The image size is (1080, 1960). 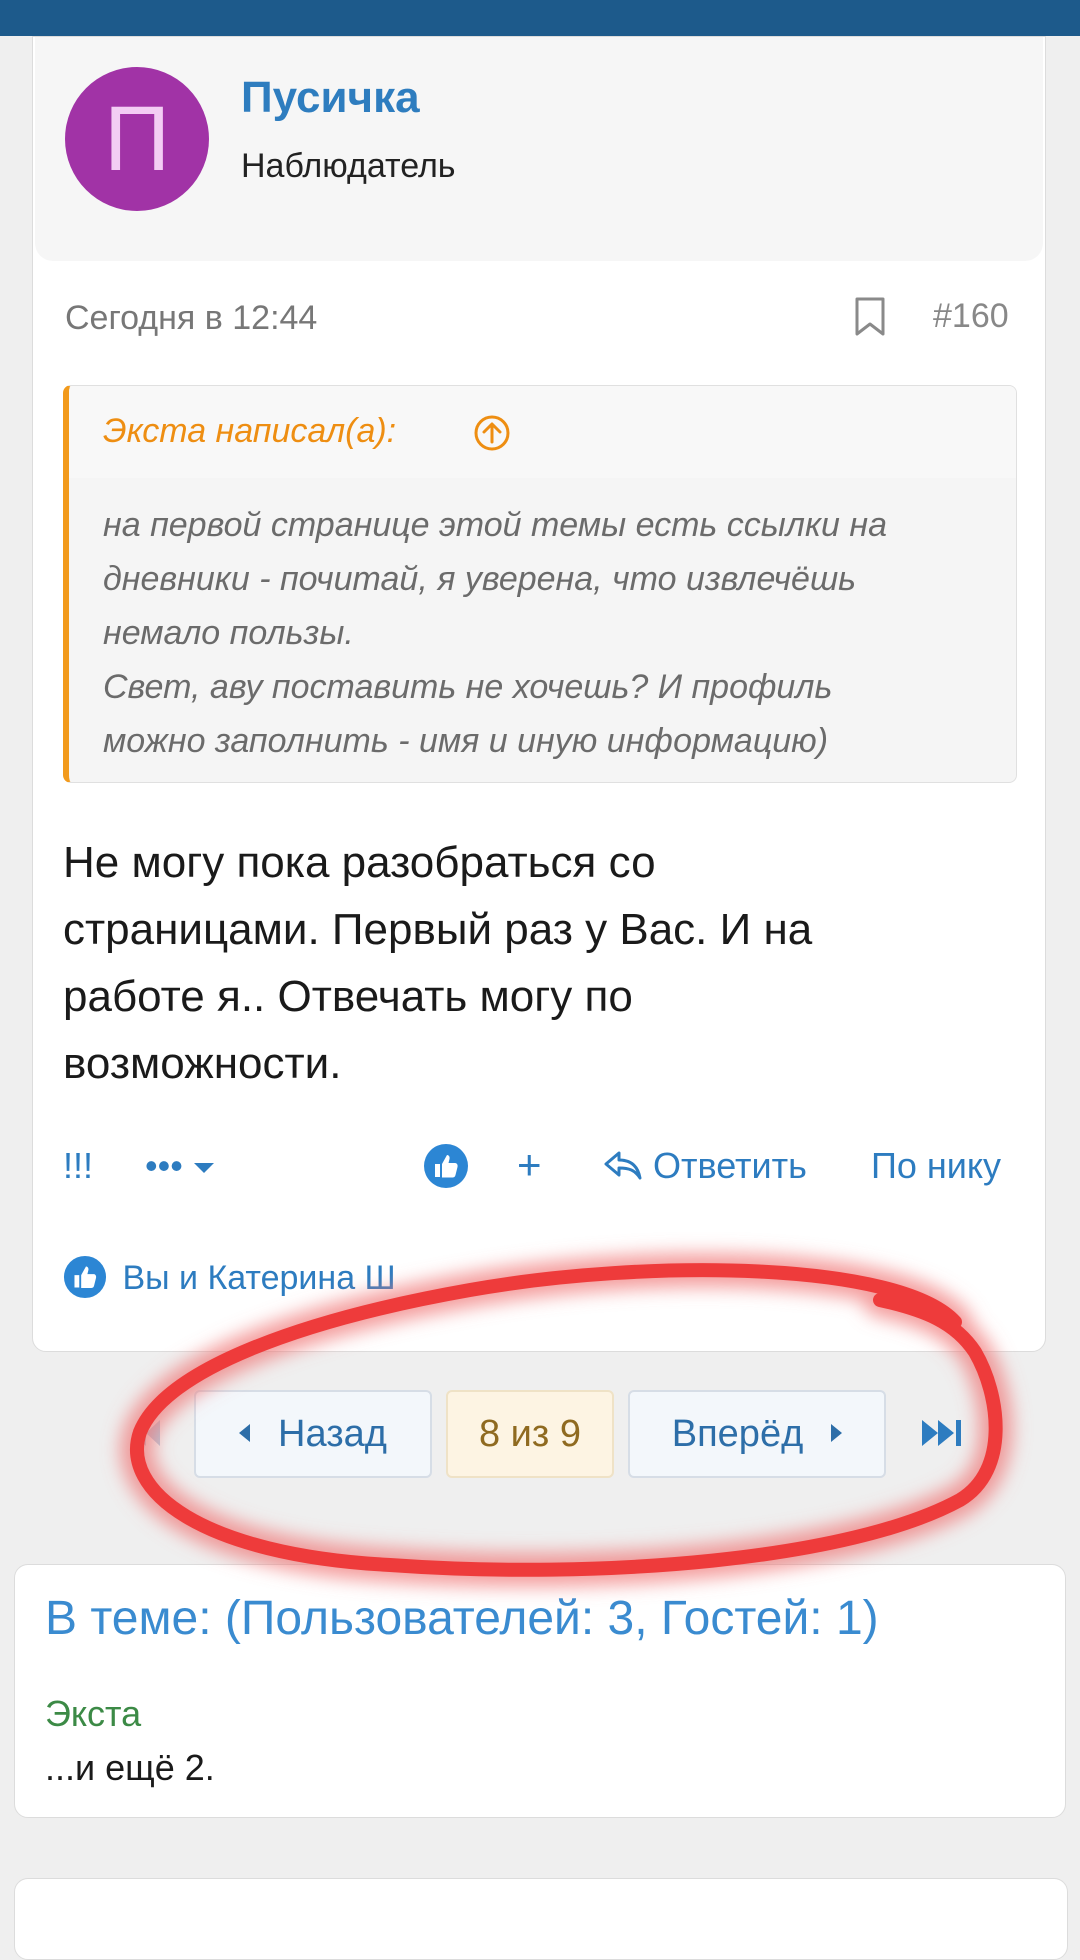 I want to click on caret-right-icon, so click(x=837, y=1432).